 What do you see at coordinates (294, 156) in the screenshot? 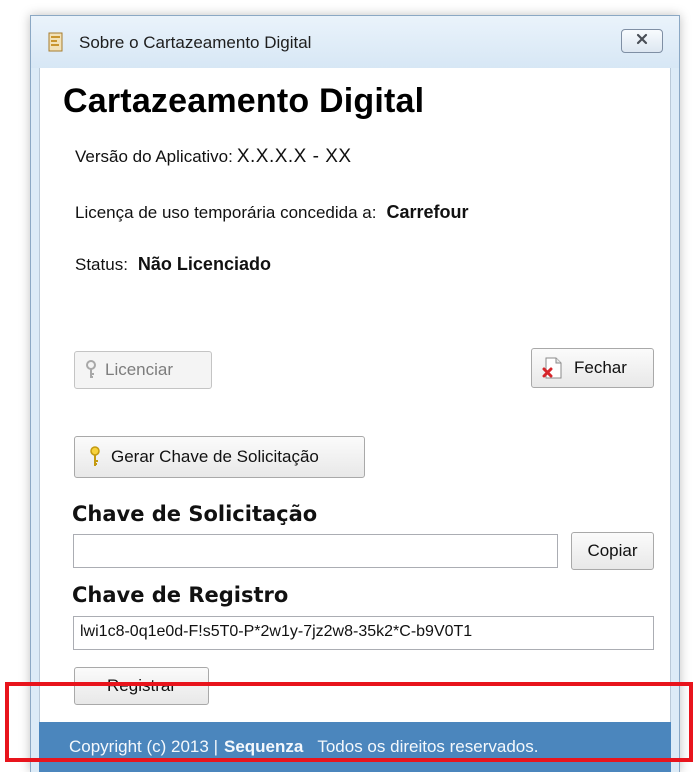
I see `version-value: X.X.X.X - XX` at bounding box center [294, 156].